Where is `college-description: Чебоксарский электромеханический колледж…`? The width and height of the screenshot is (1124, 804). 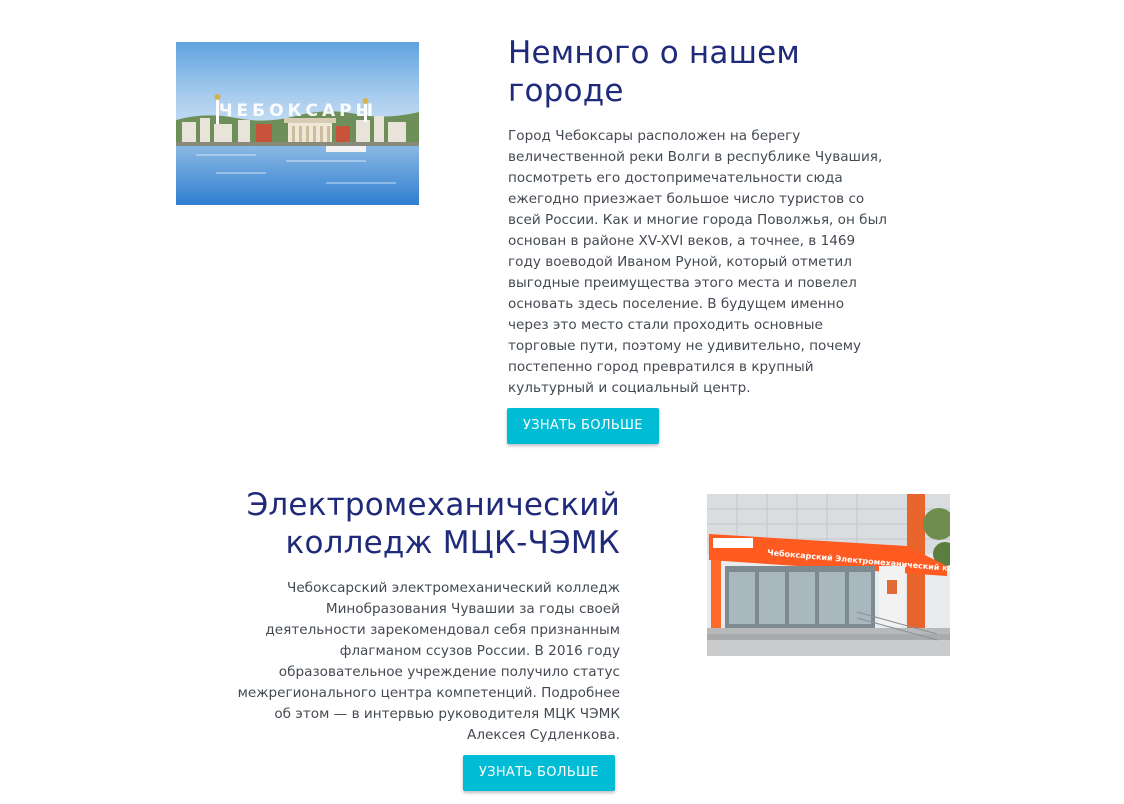 college-description: Чебоксарский электромеханический колледж… is located at coordinates (428, 661).